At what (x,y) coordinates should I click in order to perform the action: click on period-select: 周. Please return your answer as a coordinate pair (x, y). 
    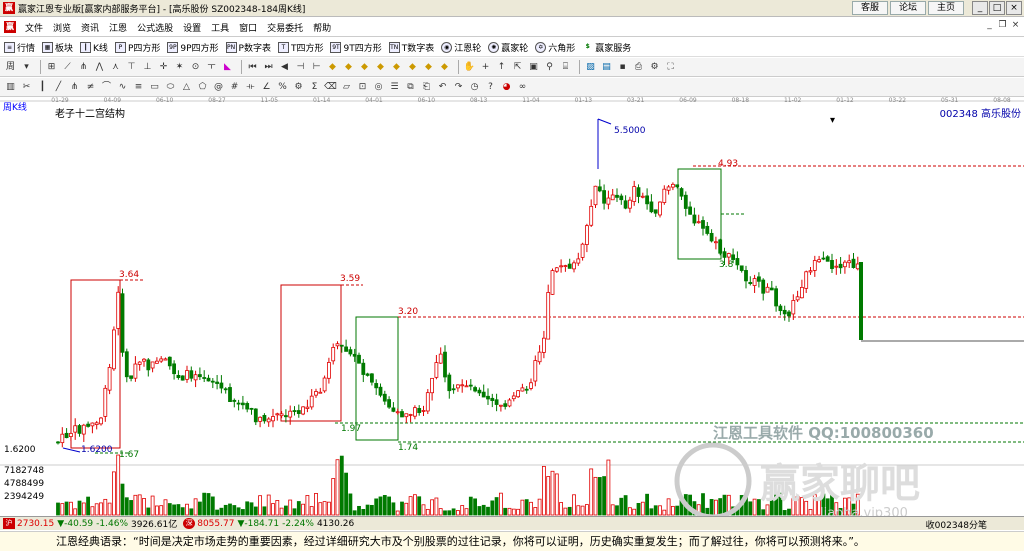
    Looking at the image, I should click on (10, 67).